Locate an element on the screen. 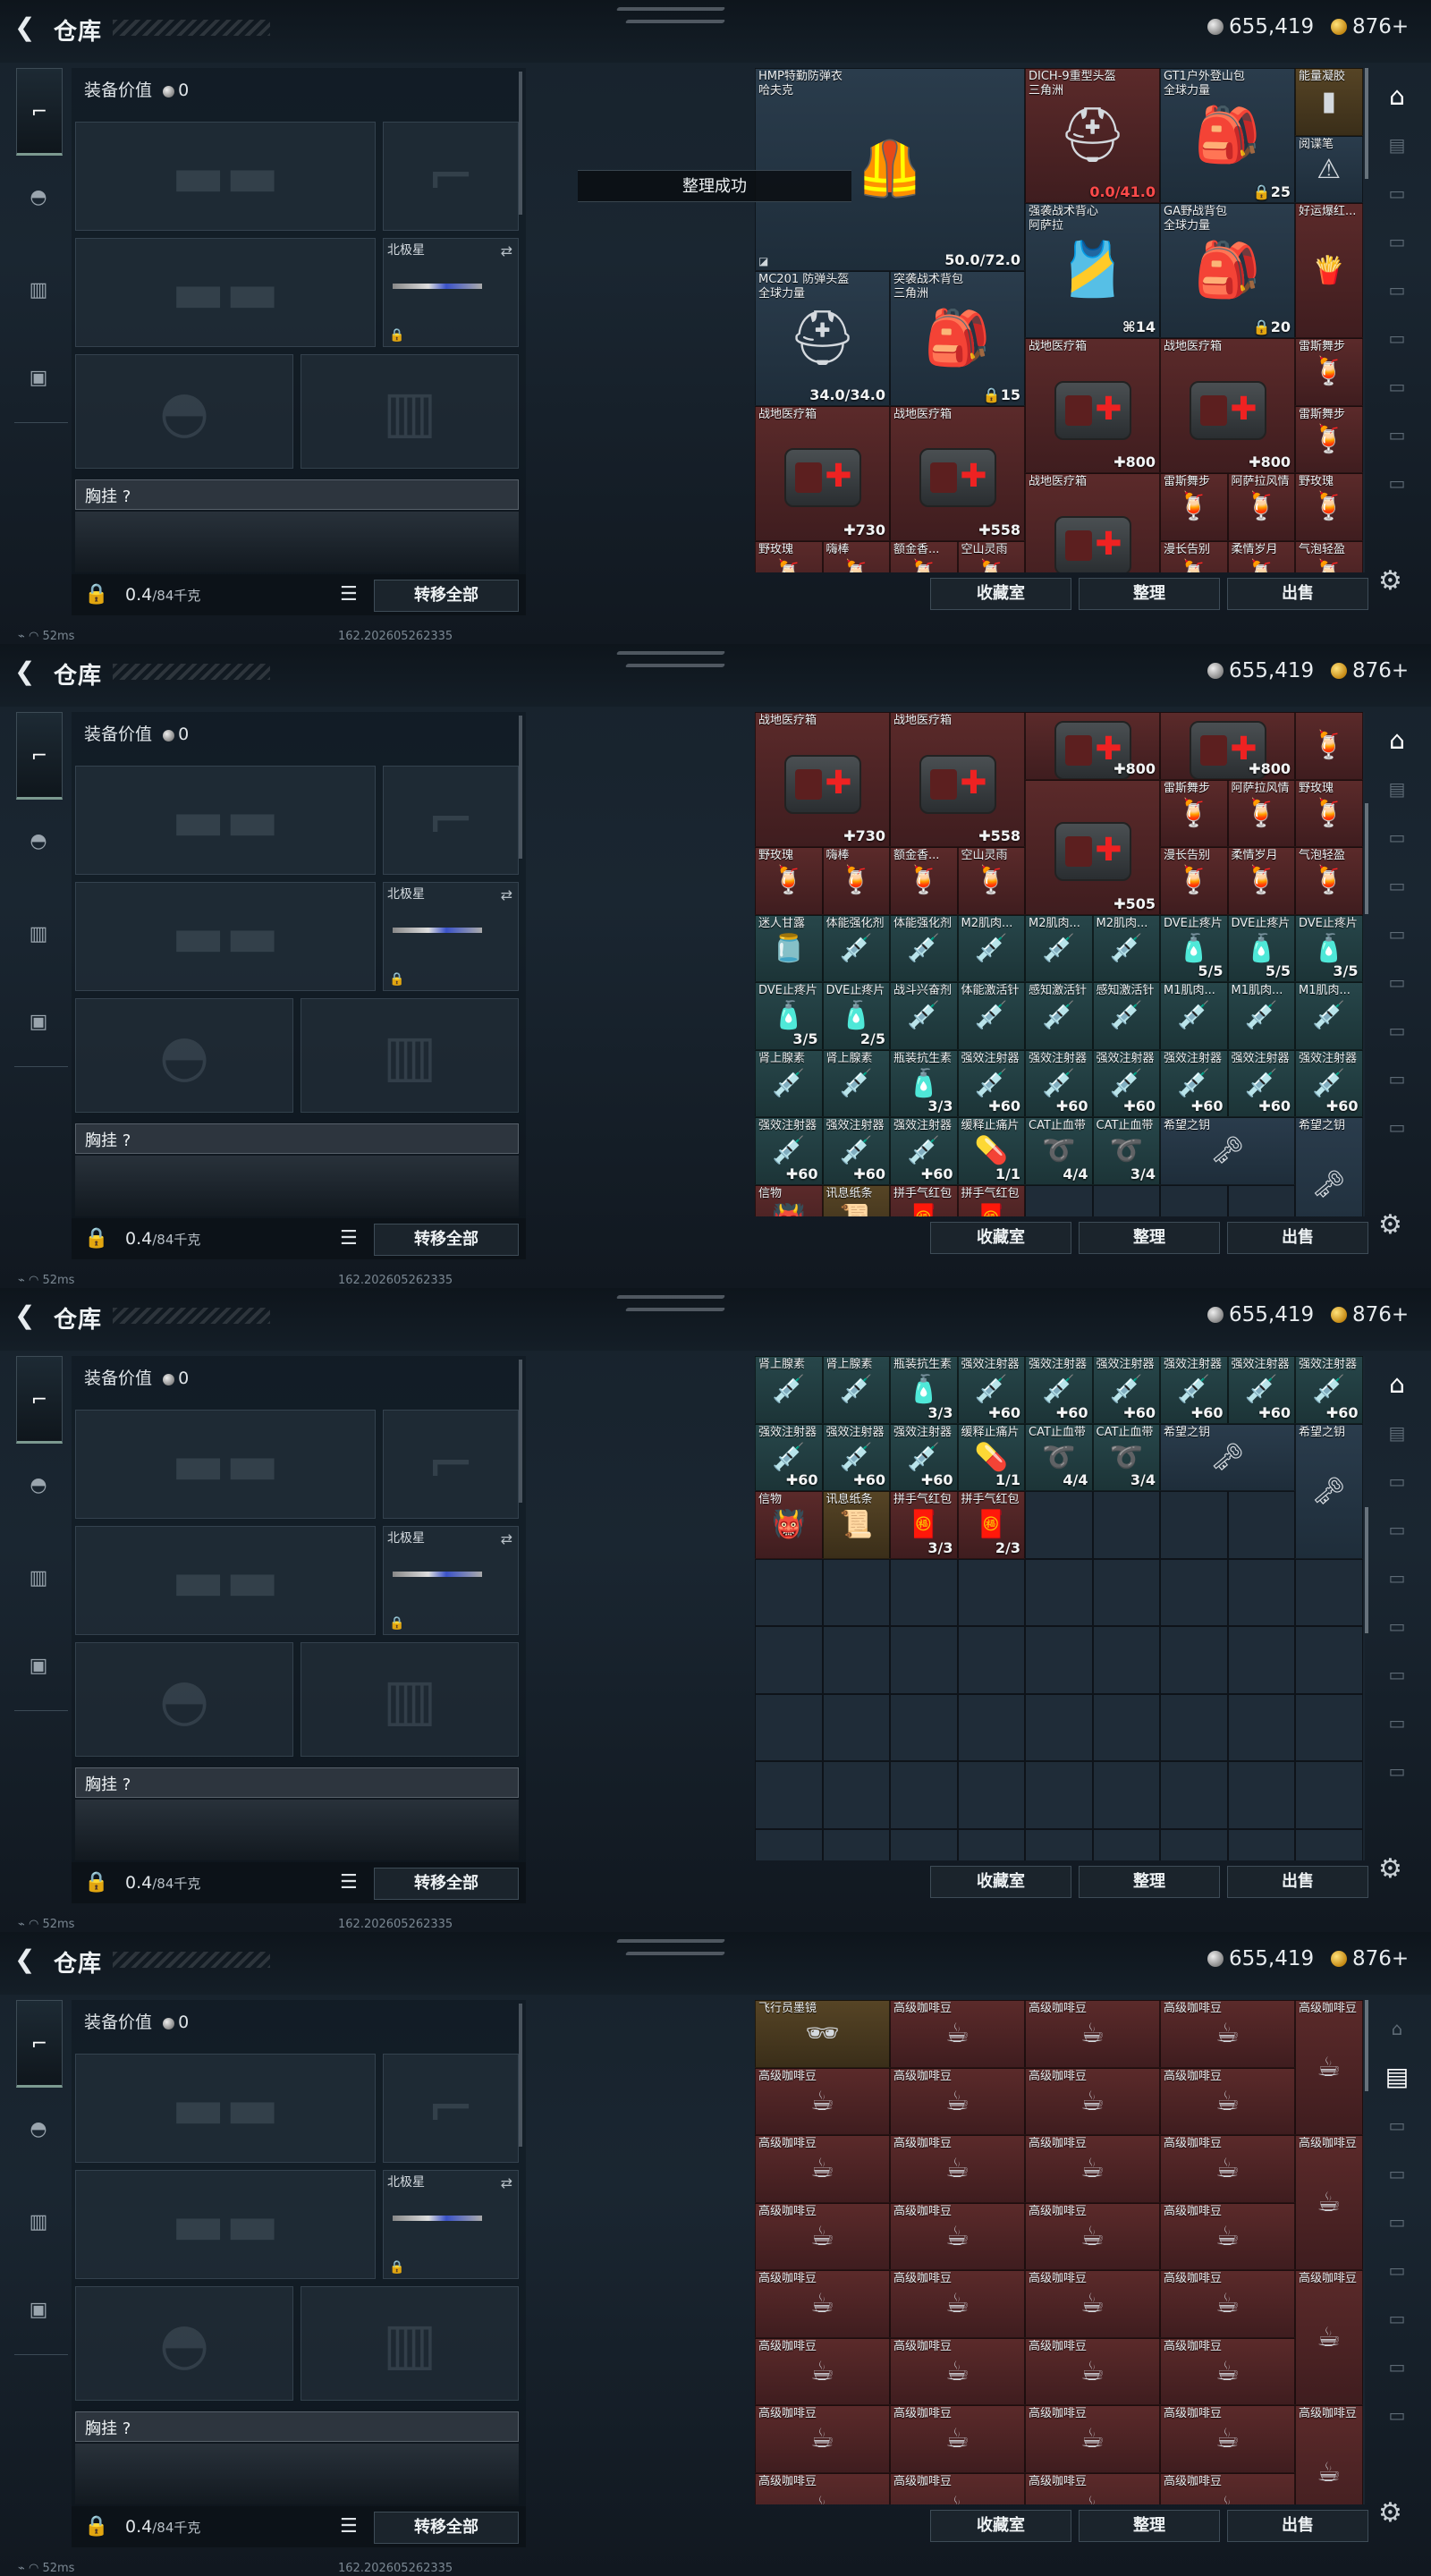 This screenshot has height=2576, width=1431. sort-button: 整理 is located at coordinates (1150, 594).